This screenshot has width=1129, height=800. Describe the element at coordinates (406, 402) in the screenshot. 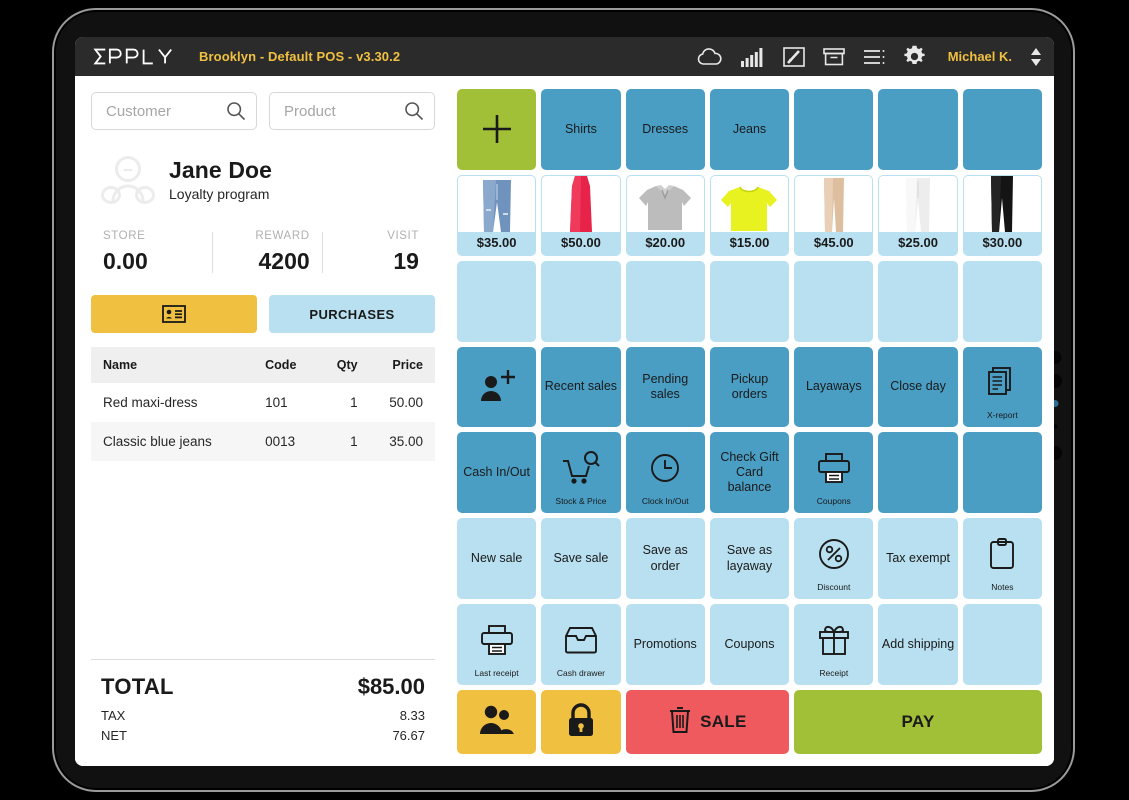

I see `cell-price: 50.00` at that location.